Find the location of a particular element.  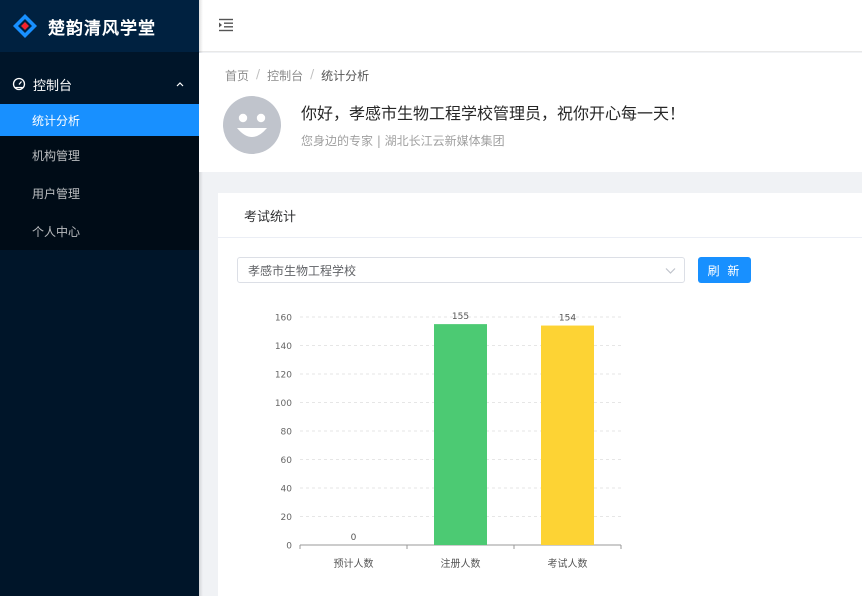

sidebar-item-label: 机构管理 is located at coordinates (56, 155).